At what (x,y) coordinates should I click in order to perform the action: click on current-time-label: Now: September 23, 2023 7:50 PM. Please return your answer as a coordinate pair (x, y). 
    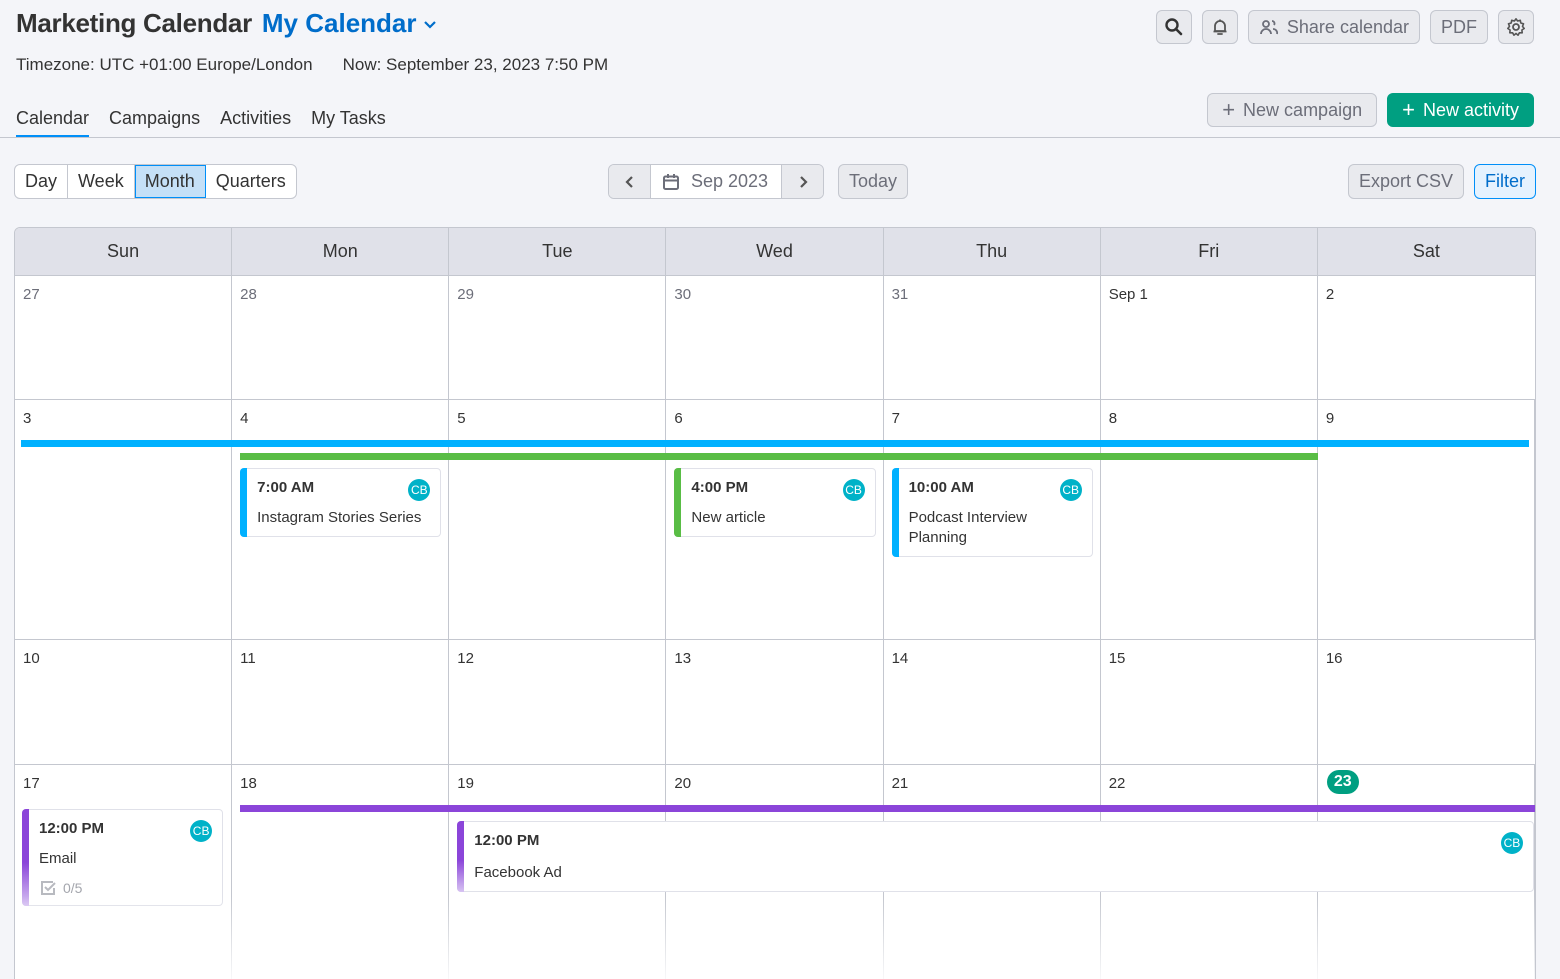
    Looking at the image, I should click on (475, 64).